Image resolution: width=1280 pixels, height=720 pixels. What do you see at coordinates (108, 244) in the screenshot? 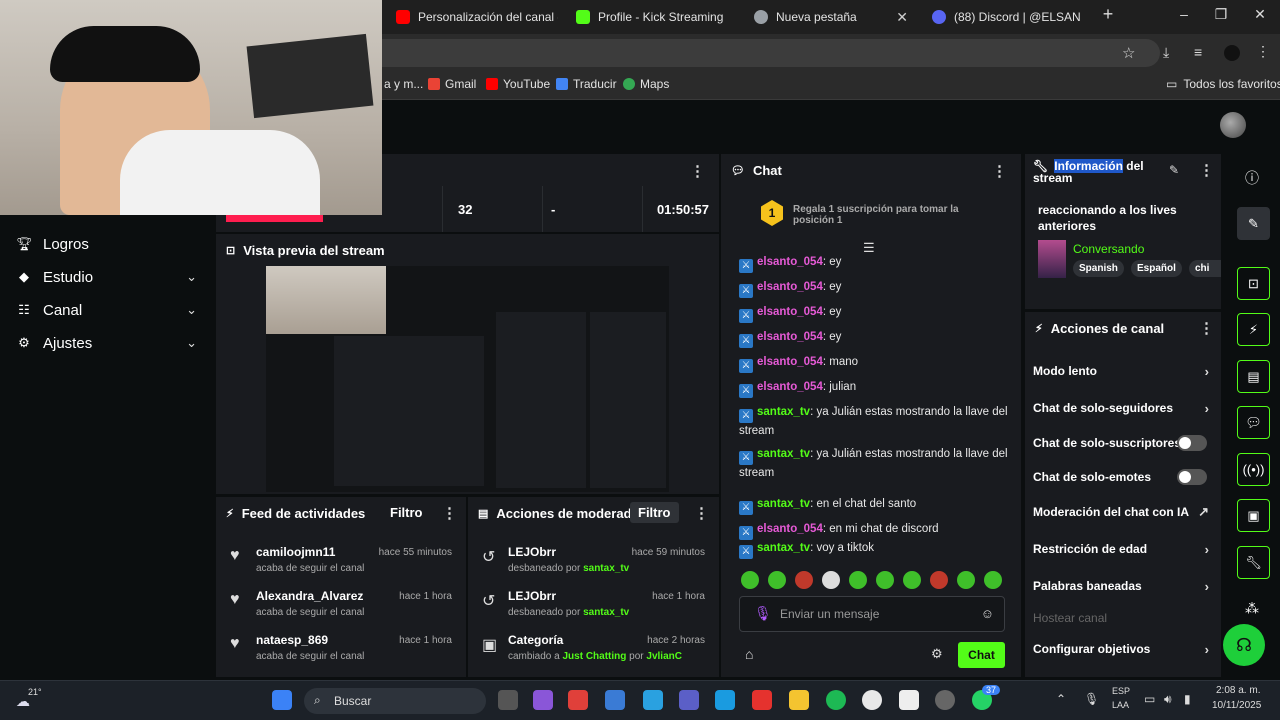
I see `nav-logros: 🏆︎ Logros` at bounding box center [108, 244].